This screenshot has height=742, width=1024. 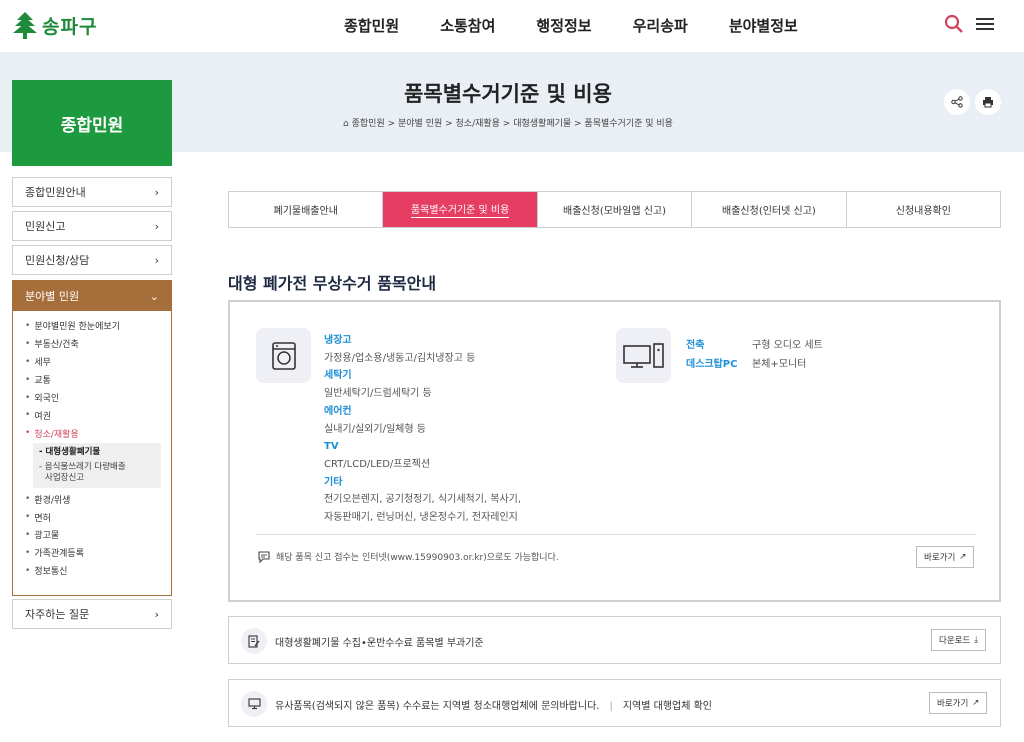 I want to click on lnb-sub-item: 정보통신, so click(x=93, y=571).